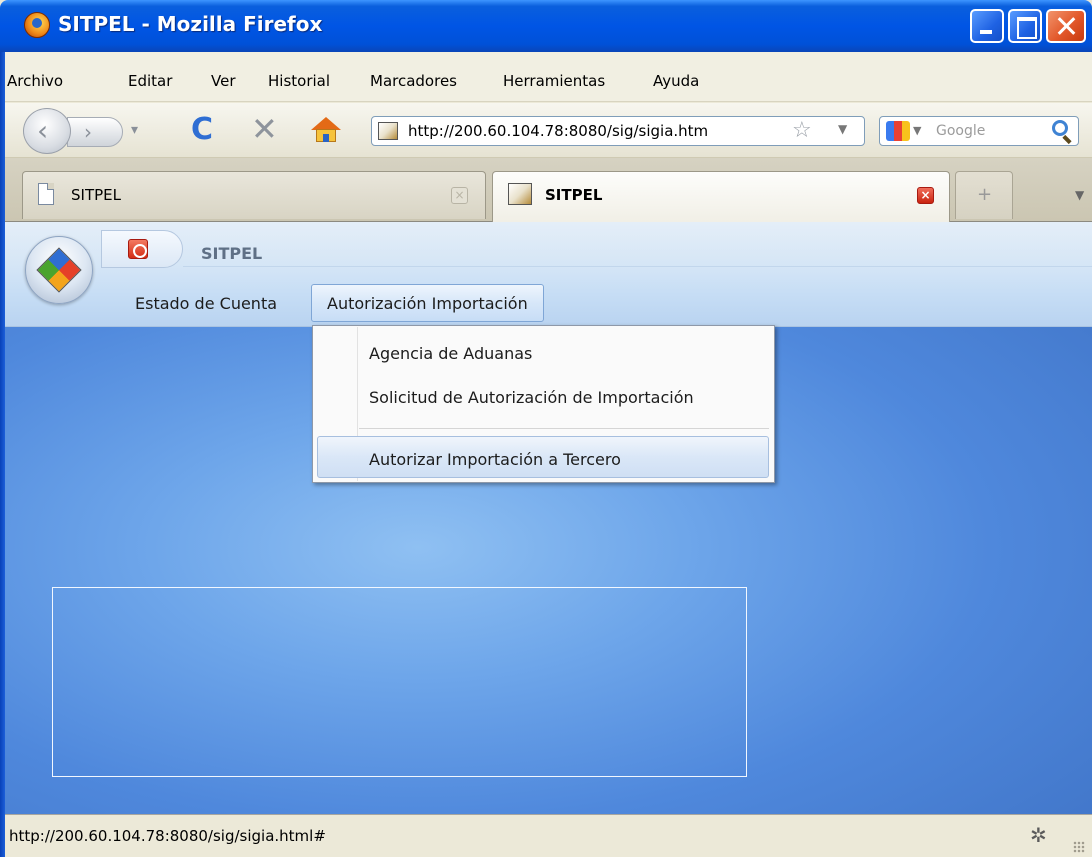 The width and height of the screenshot is (1092, 857). What do you see at coordinates (46, 194) in the screenshot?
I see `document-icon` at bounding box center [46, 194].